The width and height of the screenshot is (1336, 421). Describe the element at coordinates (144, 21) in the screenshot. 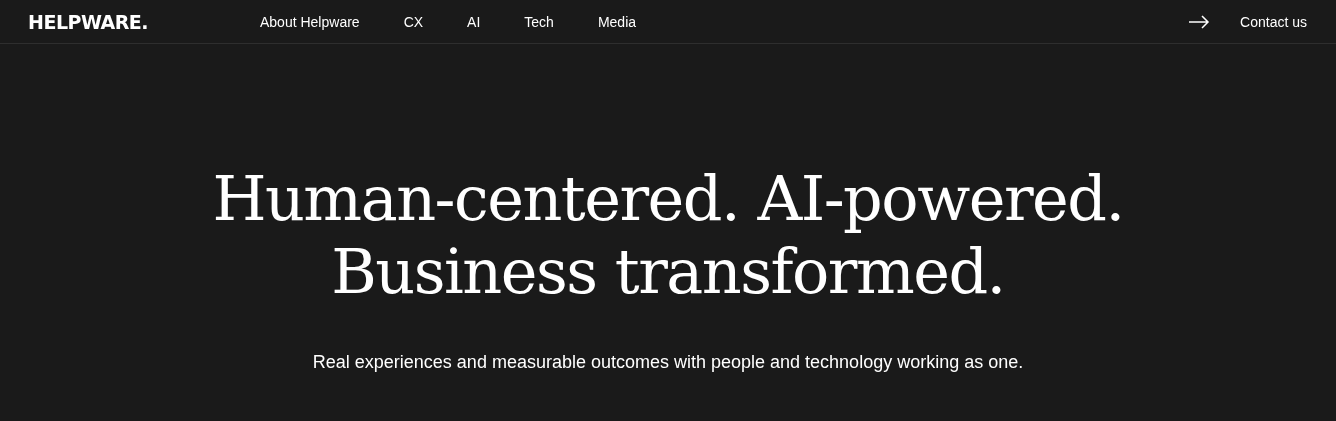

I see `logo: HELPWARE.` at that location.